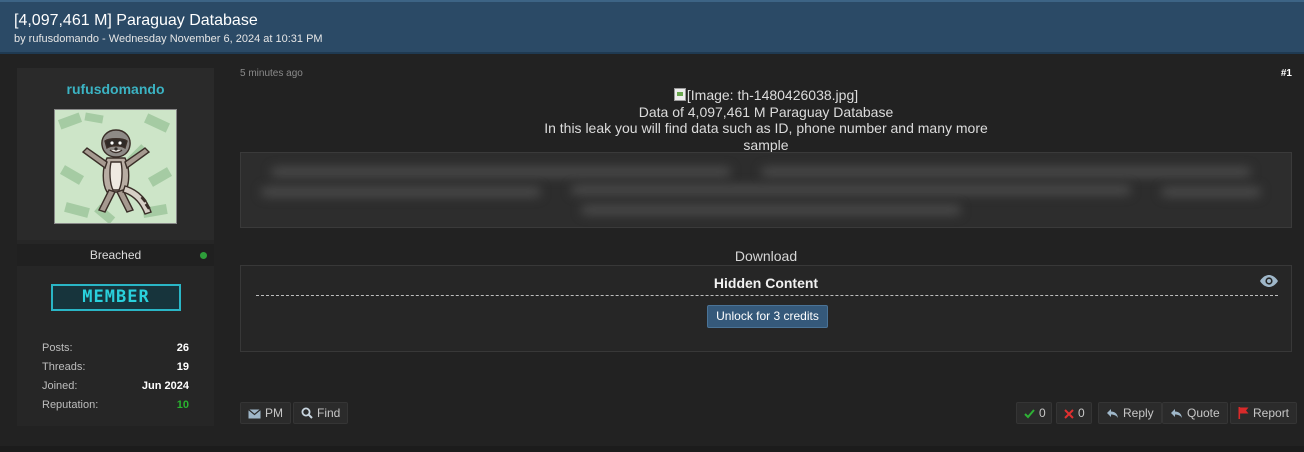  I want to click on stat-value: Jun 2024, so click(165, 386).